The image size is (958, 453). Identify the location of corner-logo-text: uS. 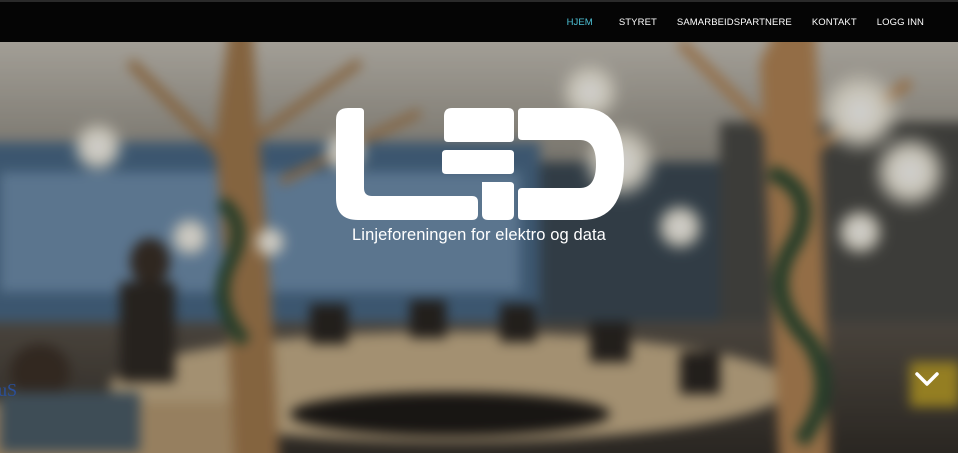
(8, 390).